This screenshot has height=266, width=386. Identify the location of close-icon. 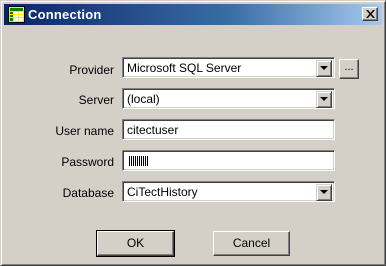
(370, 14).